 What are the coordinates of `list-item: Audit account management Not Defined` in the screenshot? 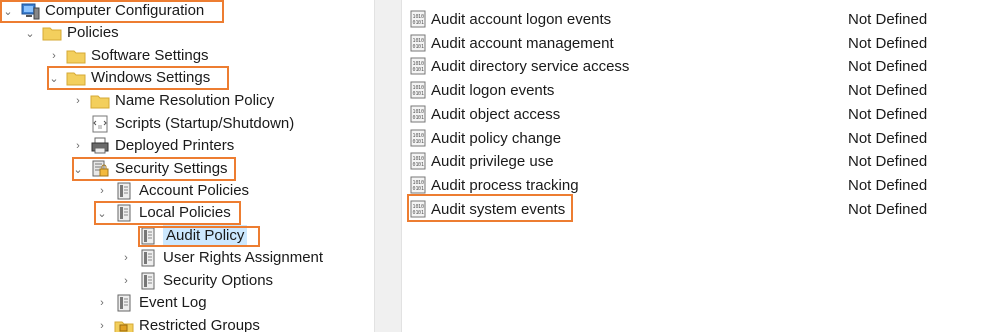 It's located at (701, 43).